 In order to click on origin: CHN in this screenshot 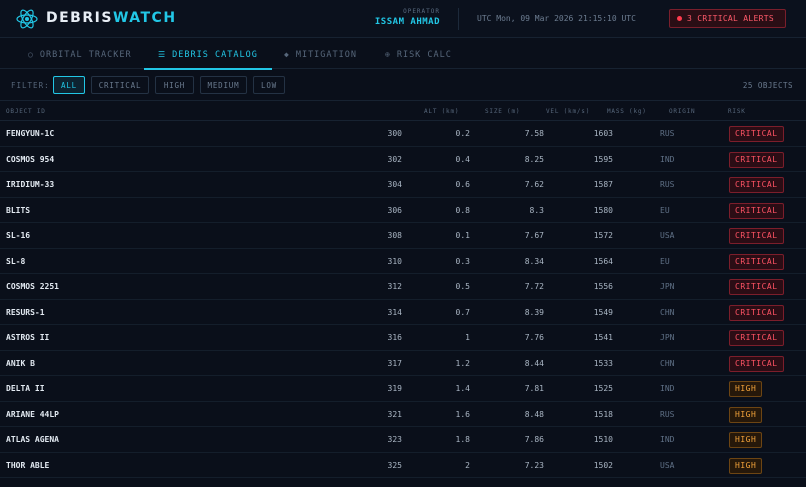, I will do `click(667, 363)`.